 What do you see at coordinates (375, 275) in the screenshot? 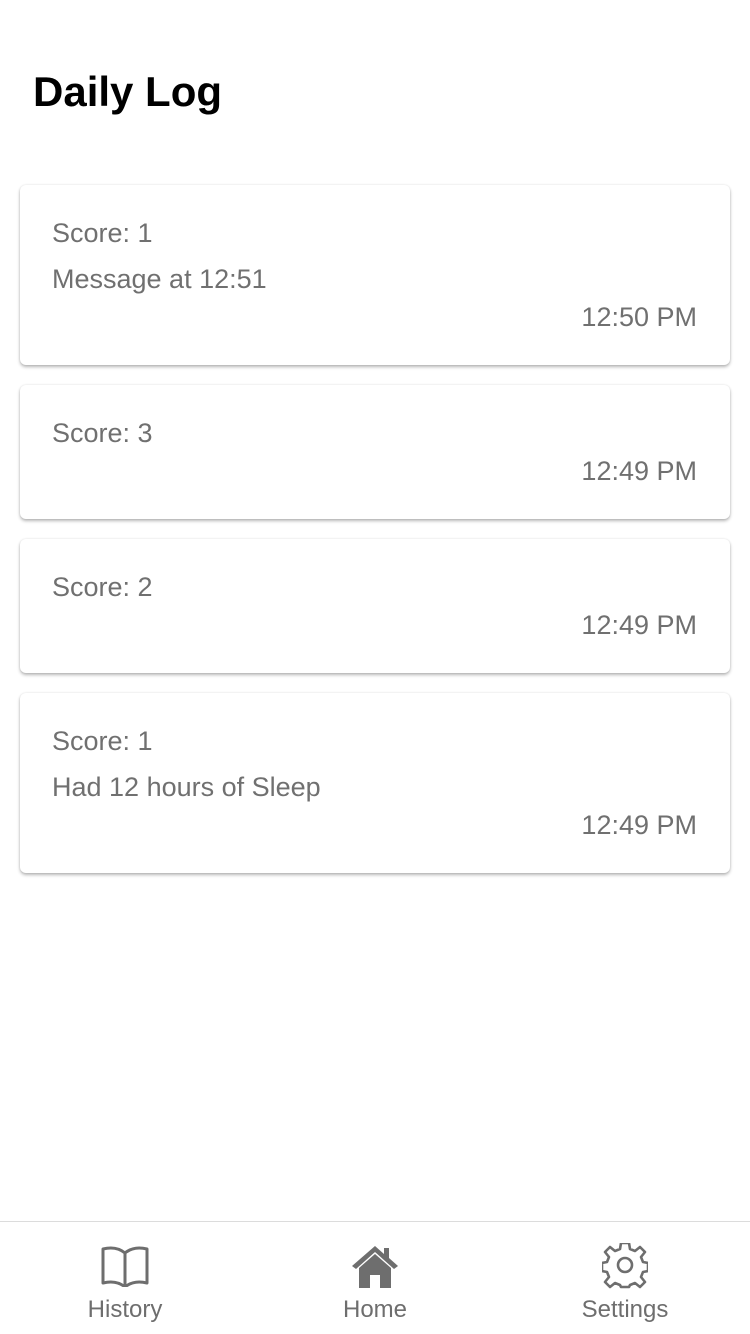
I see `log-entry-card: Score: 1 Message at 12:51 12:50 PM` at bounding box center [375, 275].